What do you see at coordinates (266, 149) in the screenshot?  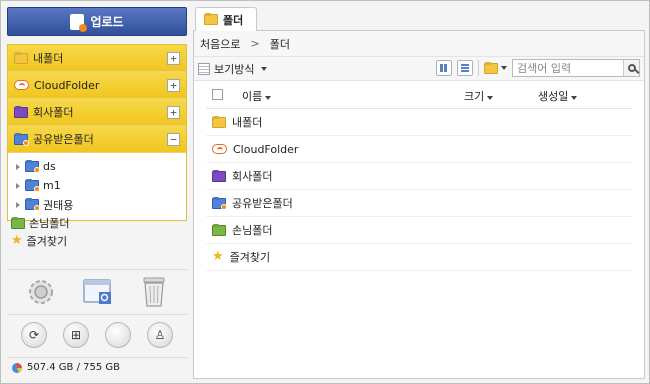 I see `list-item-label: CloudFolder` at bounding box center [266, 149].